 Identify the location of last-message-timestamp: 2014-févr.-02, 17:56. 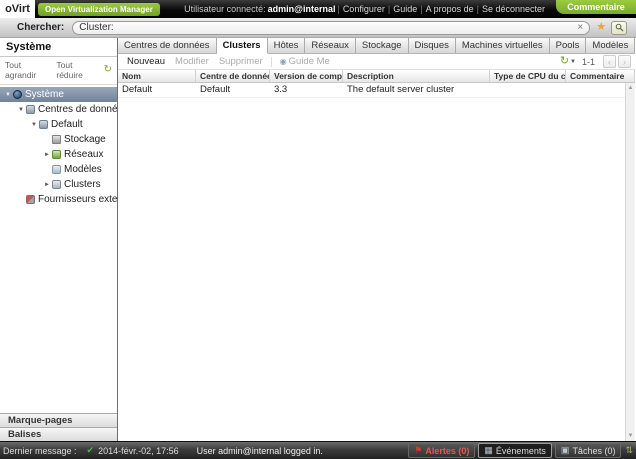
(138, 450).